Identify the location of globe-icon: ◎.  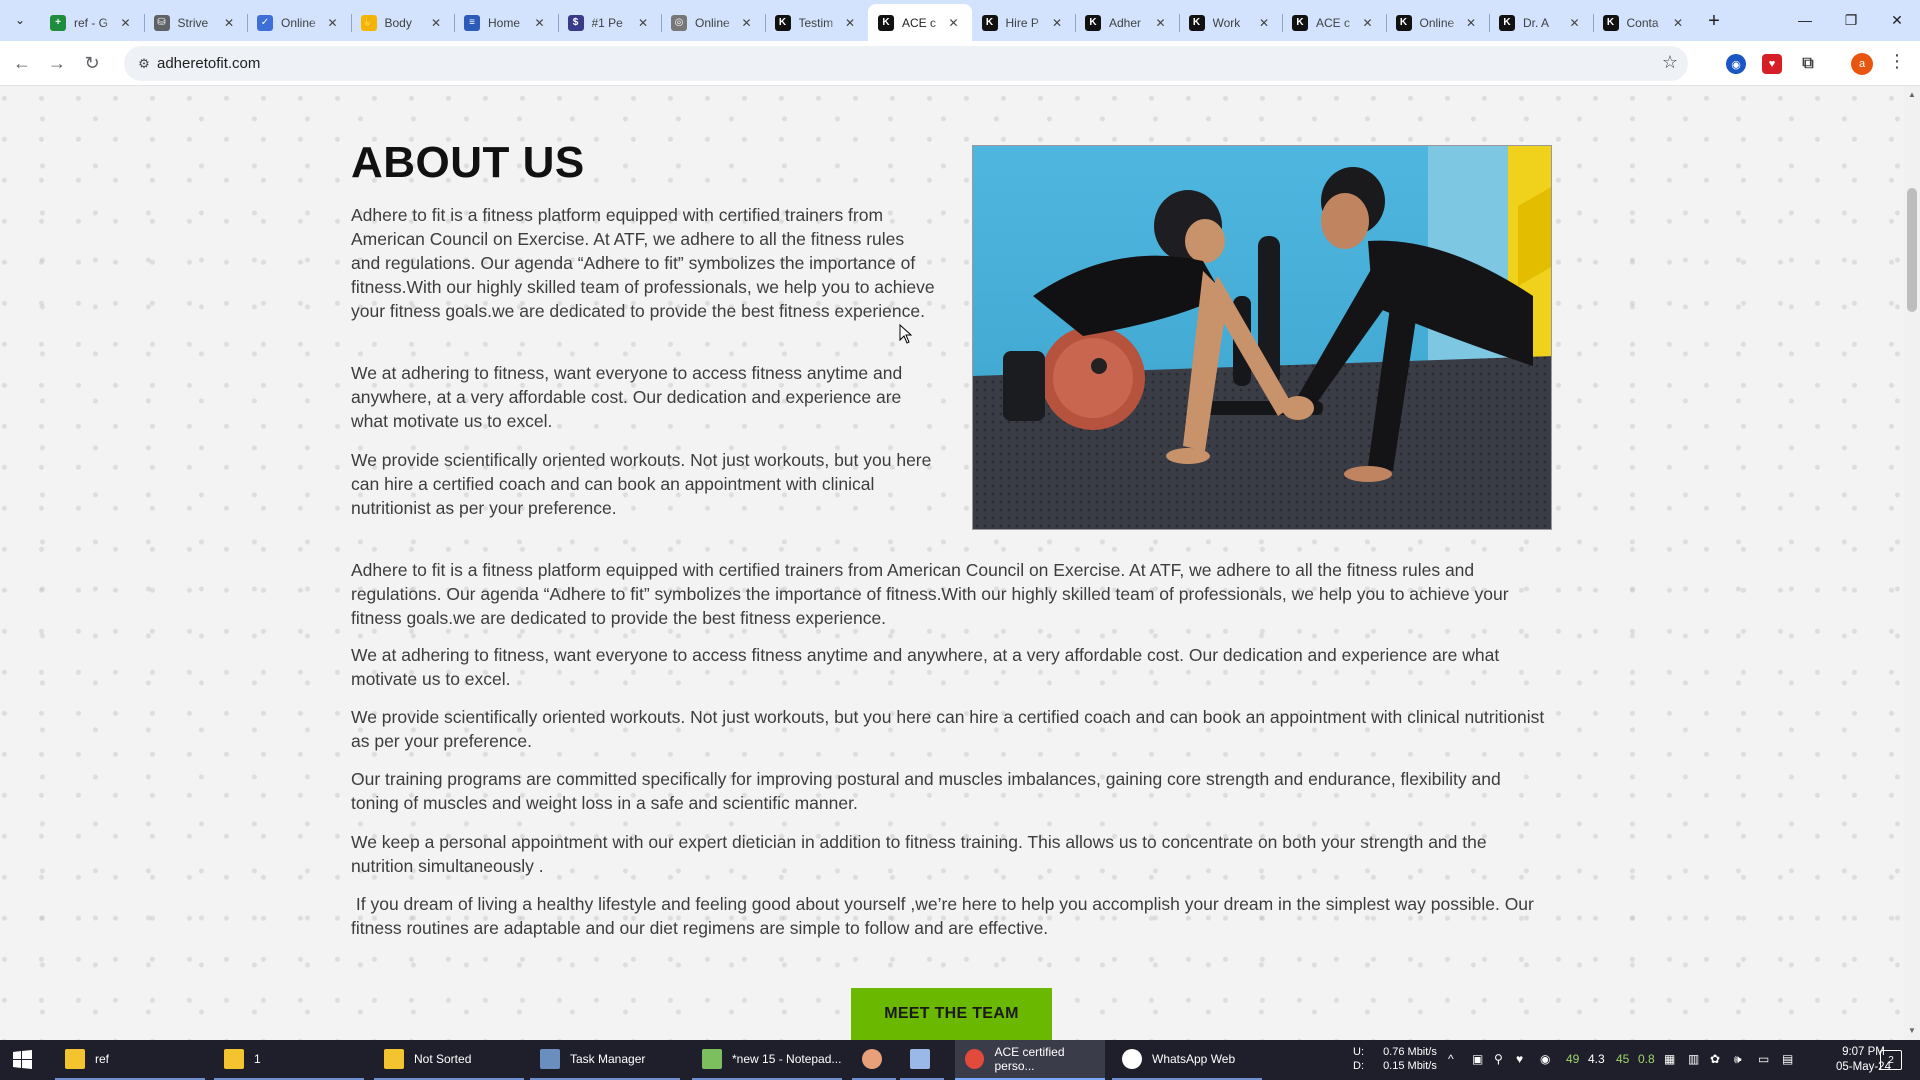
(679, 22).